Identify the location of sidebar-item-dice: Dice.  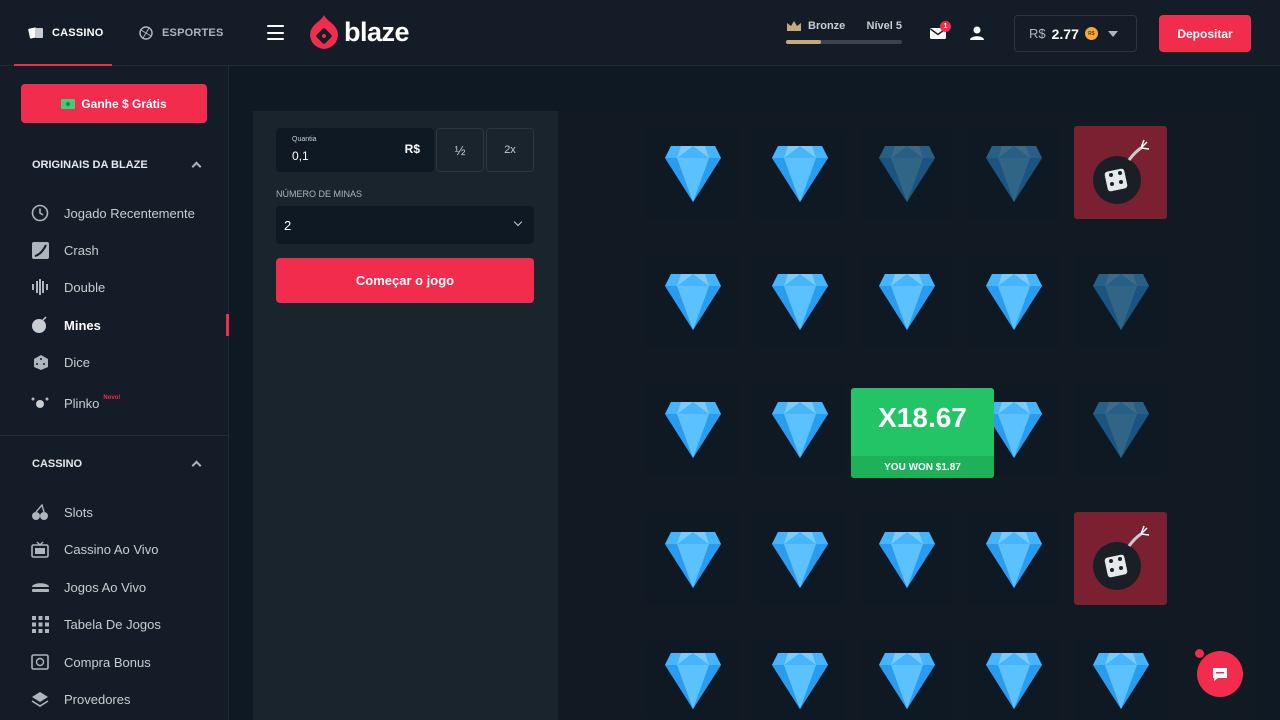
(60, 362).